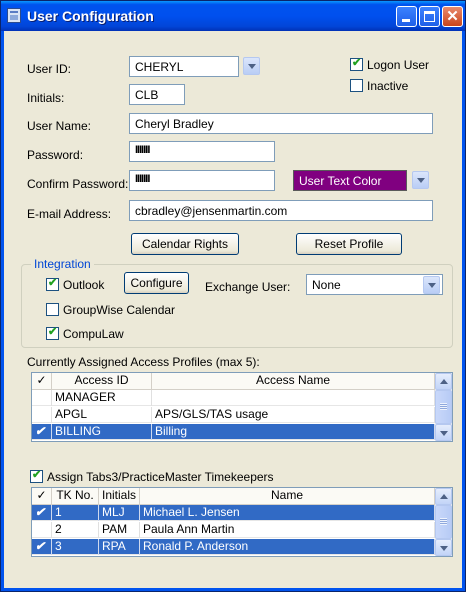 The height and width of the screenshot is (592, 466). I want to click on tk-row-number: 1, so click(75, 513).